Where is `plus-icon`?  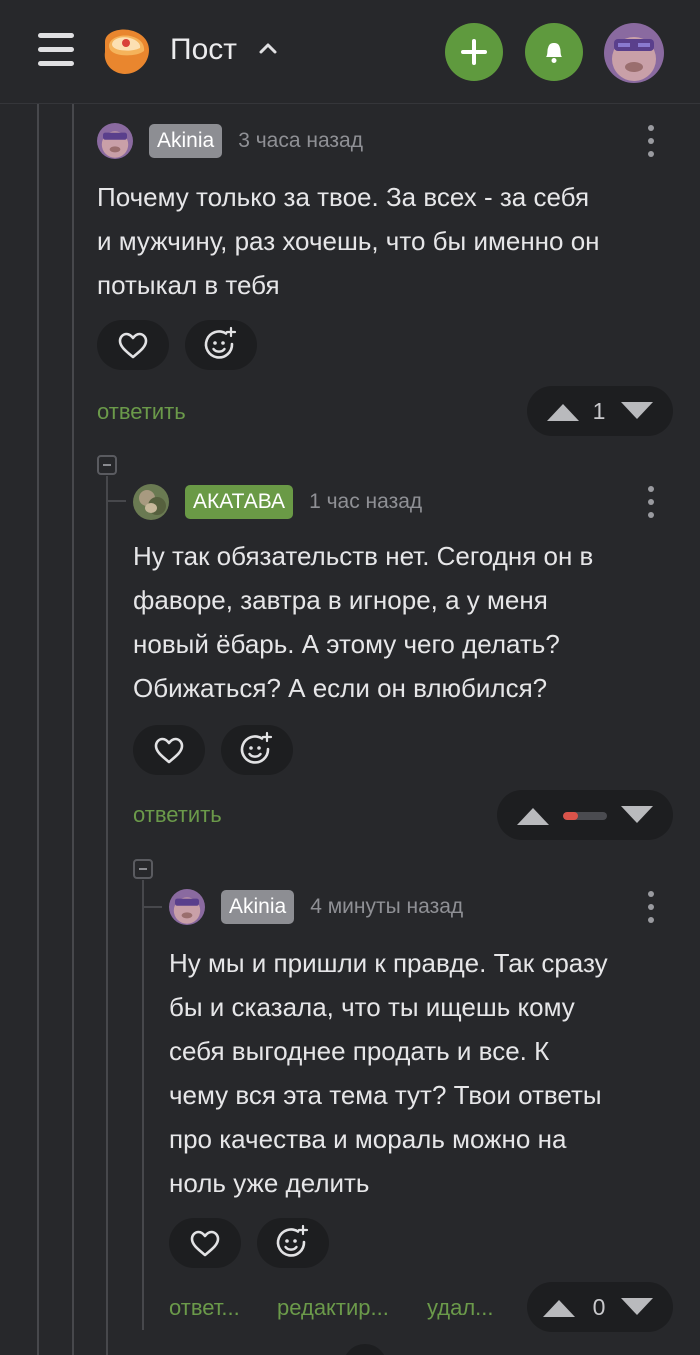
plus-icon is located at coordinates (474, 52).